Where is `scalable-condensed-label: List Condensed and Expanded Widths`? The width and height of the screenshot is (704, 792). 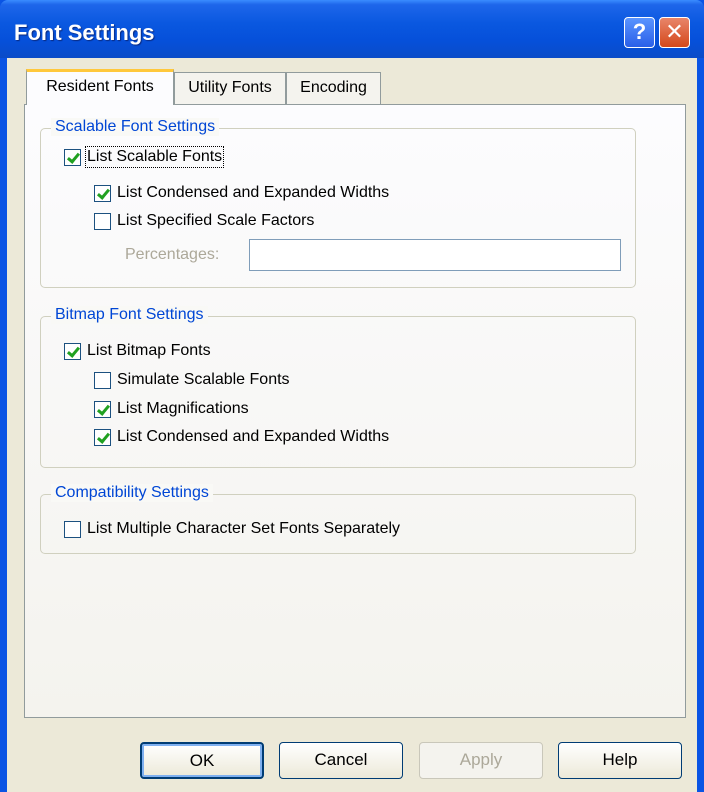
scalable-condensed-label: List Condensed and Expanded Widths is located at coordinates (253, 193).